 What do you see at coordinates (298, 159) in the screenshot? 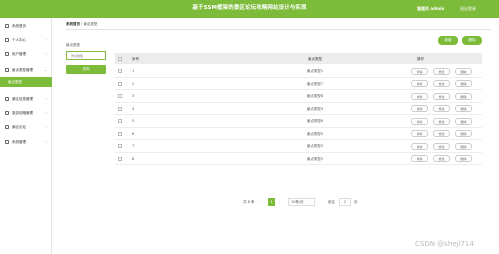
I see `table-row: 8 景点类型2 详情 修改 删除` at bounding box center [298, 159].